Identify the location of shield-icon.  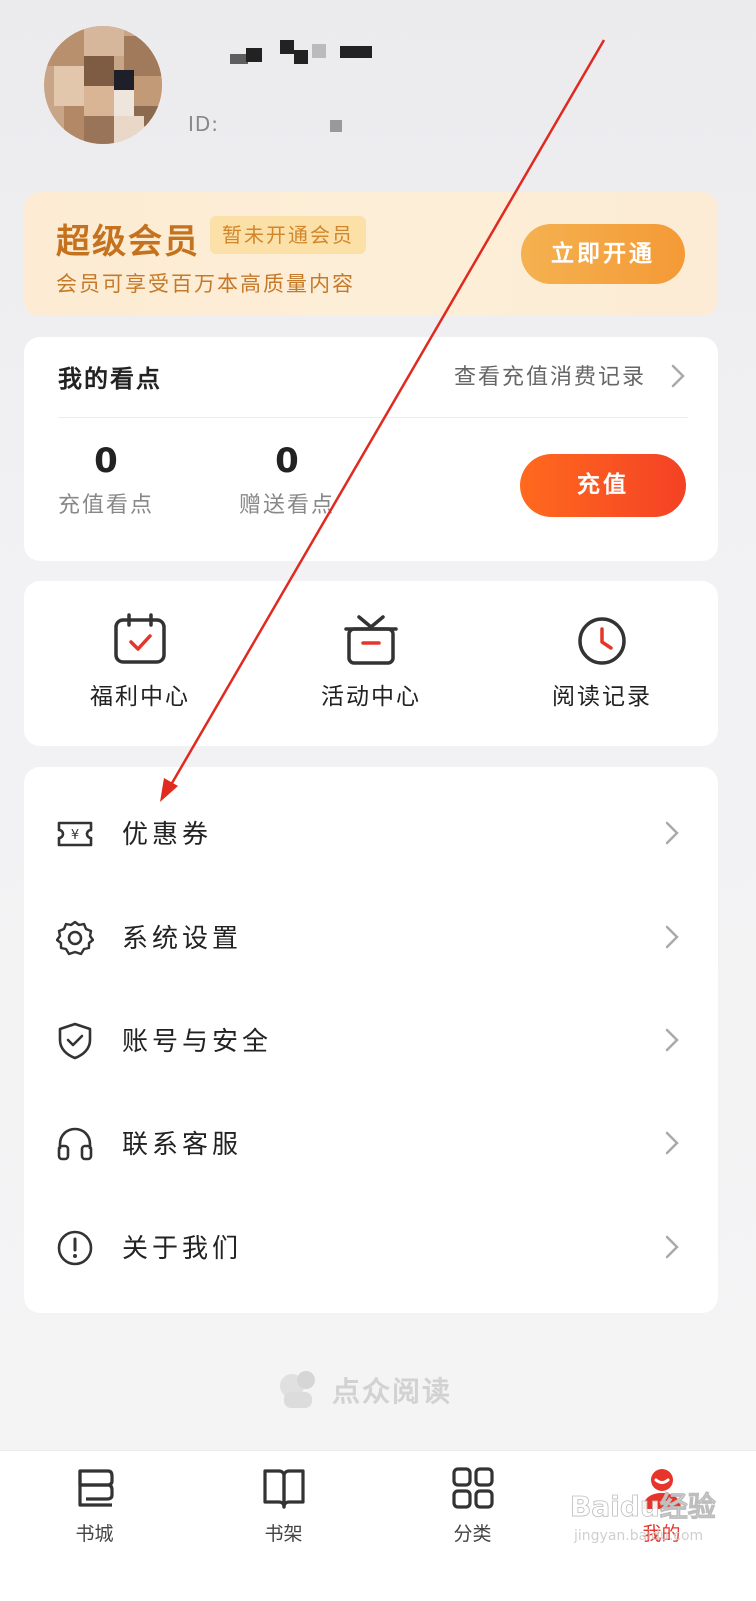
(75, 1041).